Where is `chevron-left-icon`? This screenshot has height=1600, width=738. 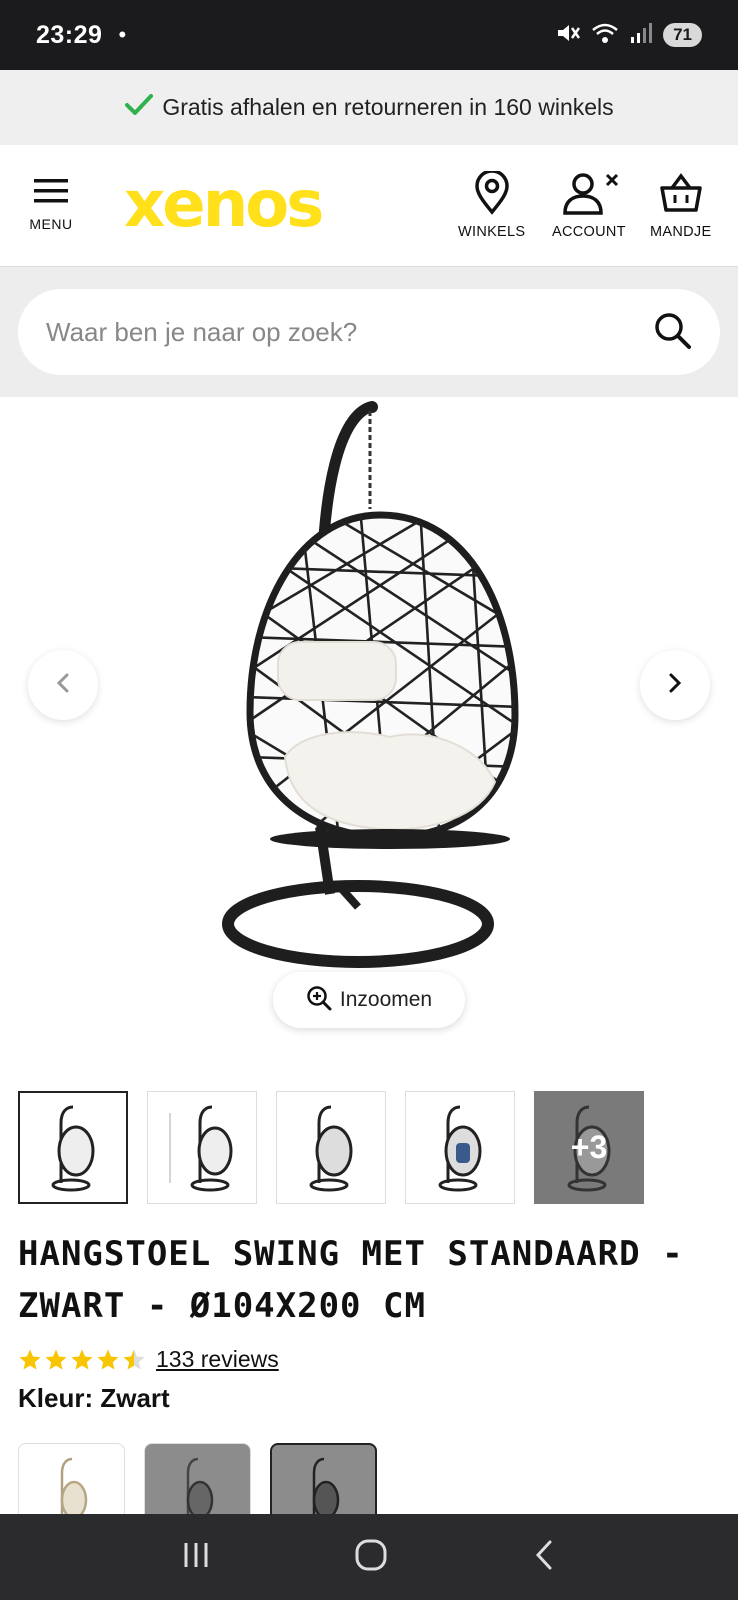 chevron-left-icon is located at coordinates (63, 685).